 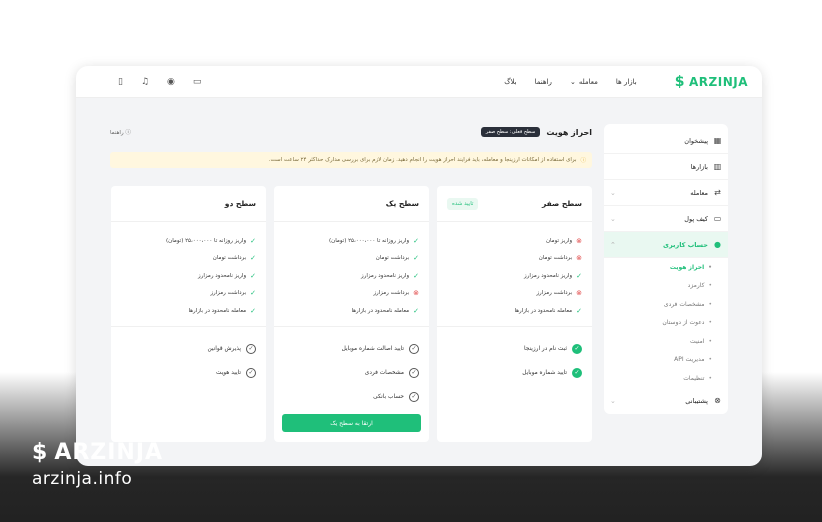 What do you see at coordinates (514, 349) in the screenshot?
I see `requirement-row: ✓ ثبت نام در ارزینجا` at bounding box center [514, 349].